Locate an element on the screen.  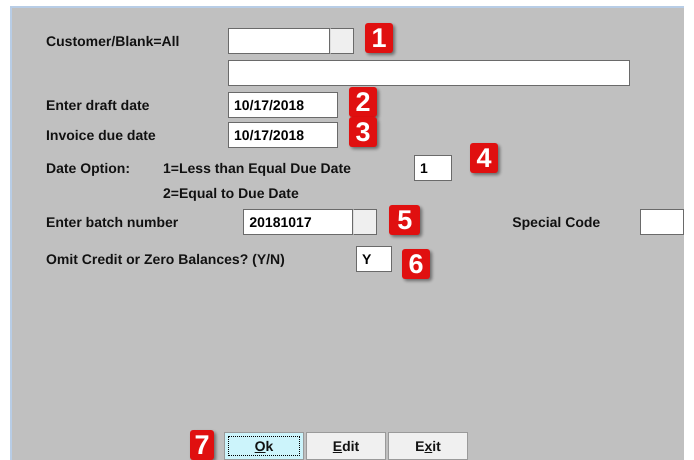
customer-field is located at coordinates (279, 41).